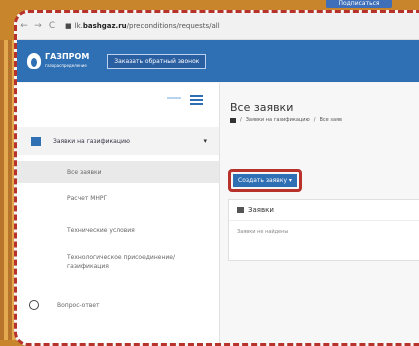 Image resolution: width=419 pixels, height=346 pixels. What do you see at coordinates (323, 230) in the screenshot?
I see `requests-panel: Заявки Заявки не найдены` at bounding box center [323, 230].